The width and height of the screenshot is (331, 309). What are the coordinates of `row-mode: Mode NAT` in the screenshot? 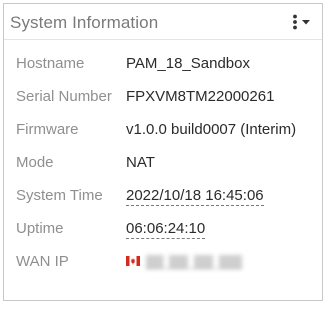 It's located at (166, 161).